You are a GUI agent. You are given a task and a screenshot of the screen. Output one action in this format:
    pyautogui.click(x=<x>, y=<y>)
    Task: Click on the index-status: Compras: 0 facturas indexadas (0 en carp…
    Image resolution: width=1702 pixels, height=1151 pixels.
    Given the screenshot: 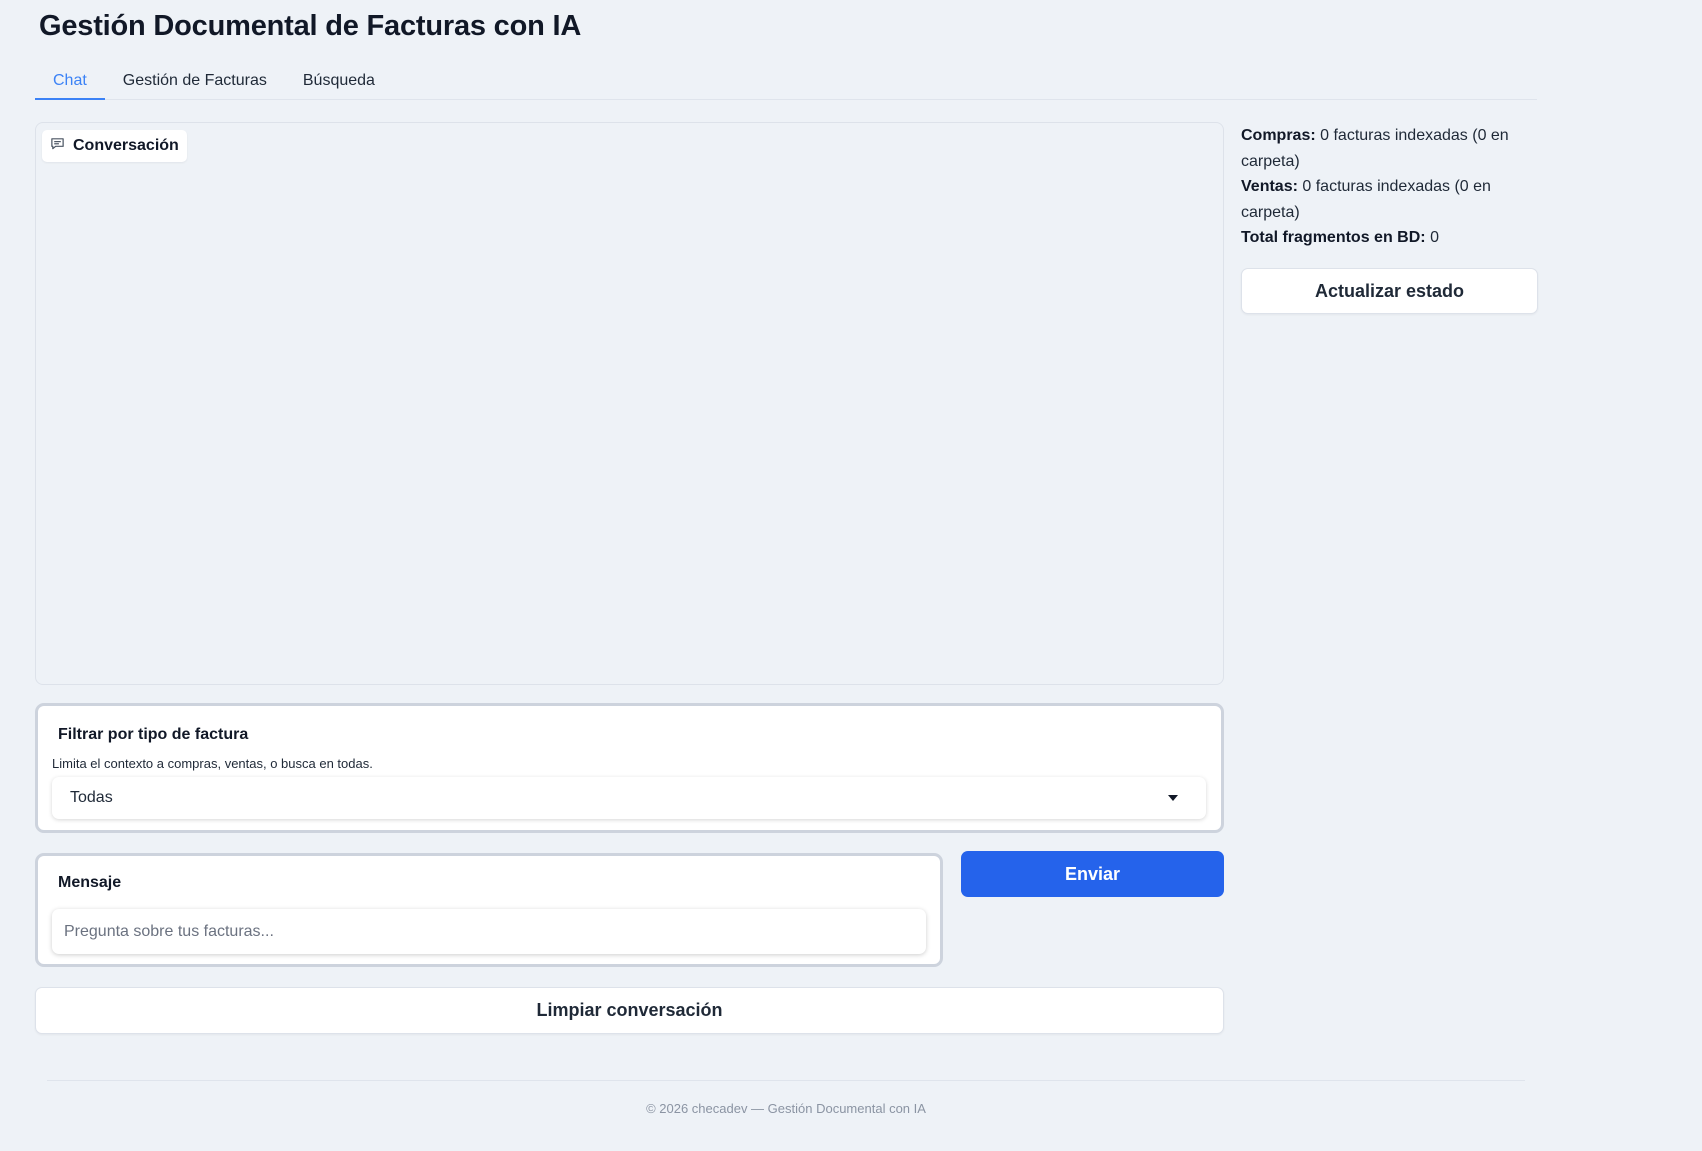 What is the action you would take?
    pyautogui.click(x=1391, y=187)
    